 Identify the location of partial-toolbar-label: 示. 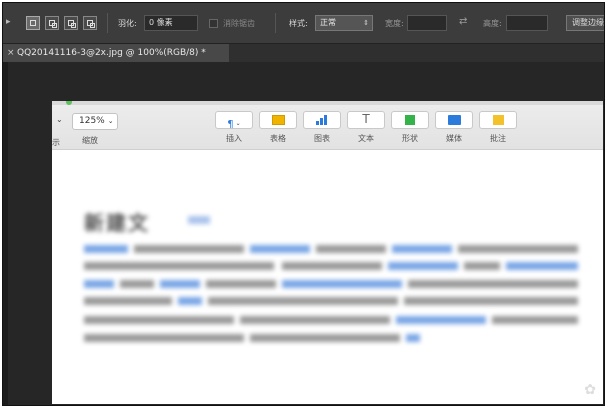
(56, 142).